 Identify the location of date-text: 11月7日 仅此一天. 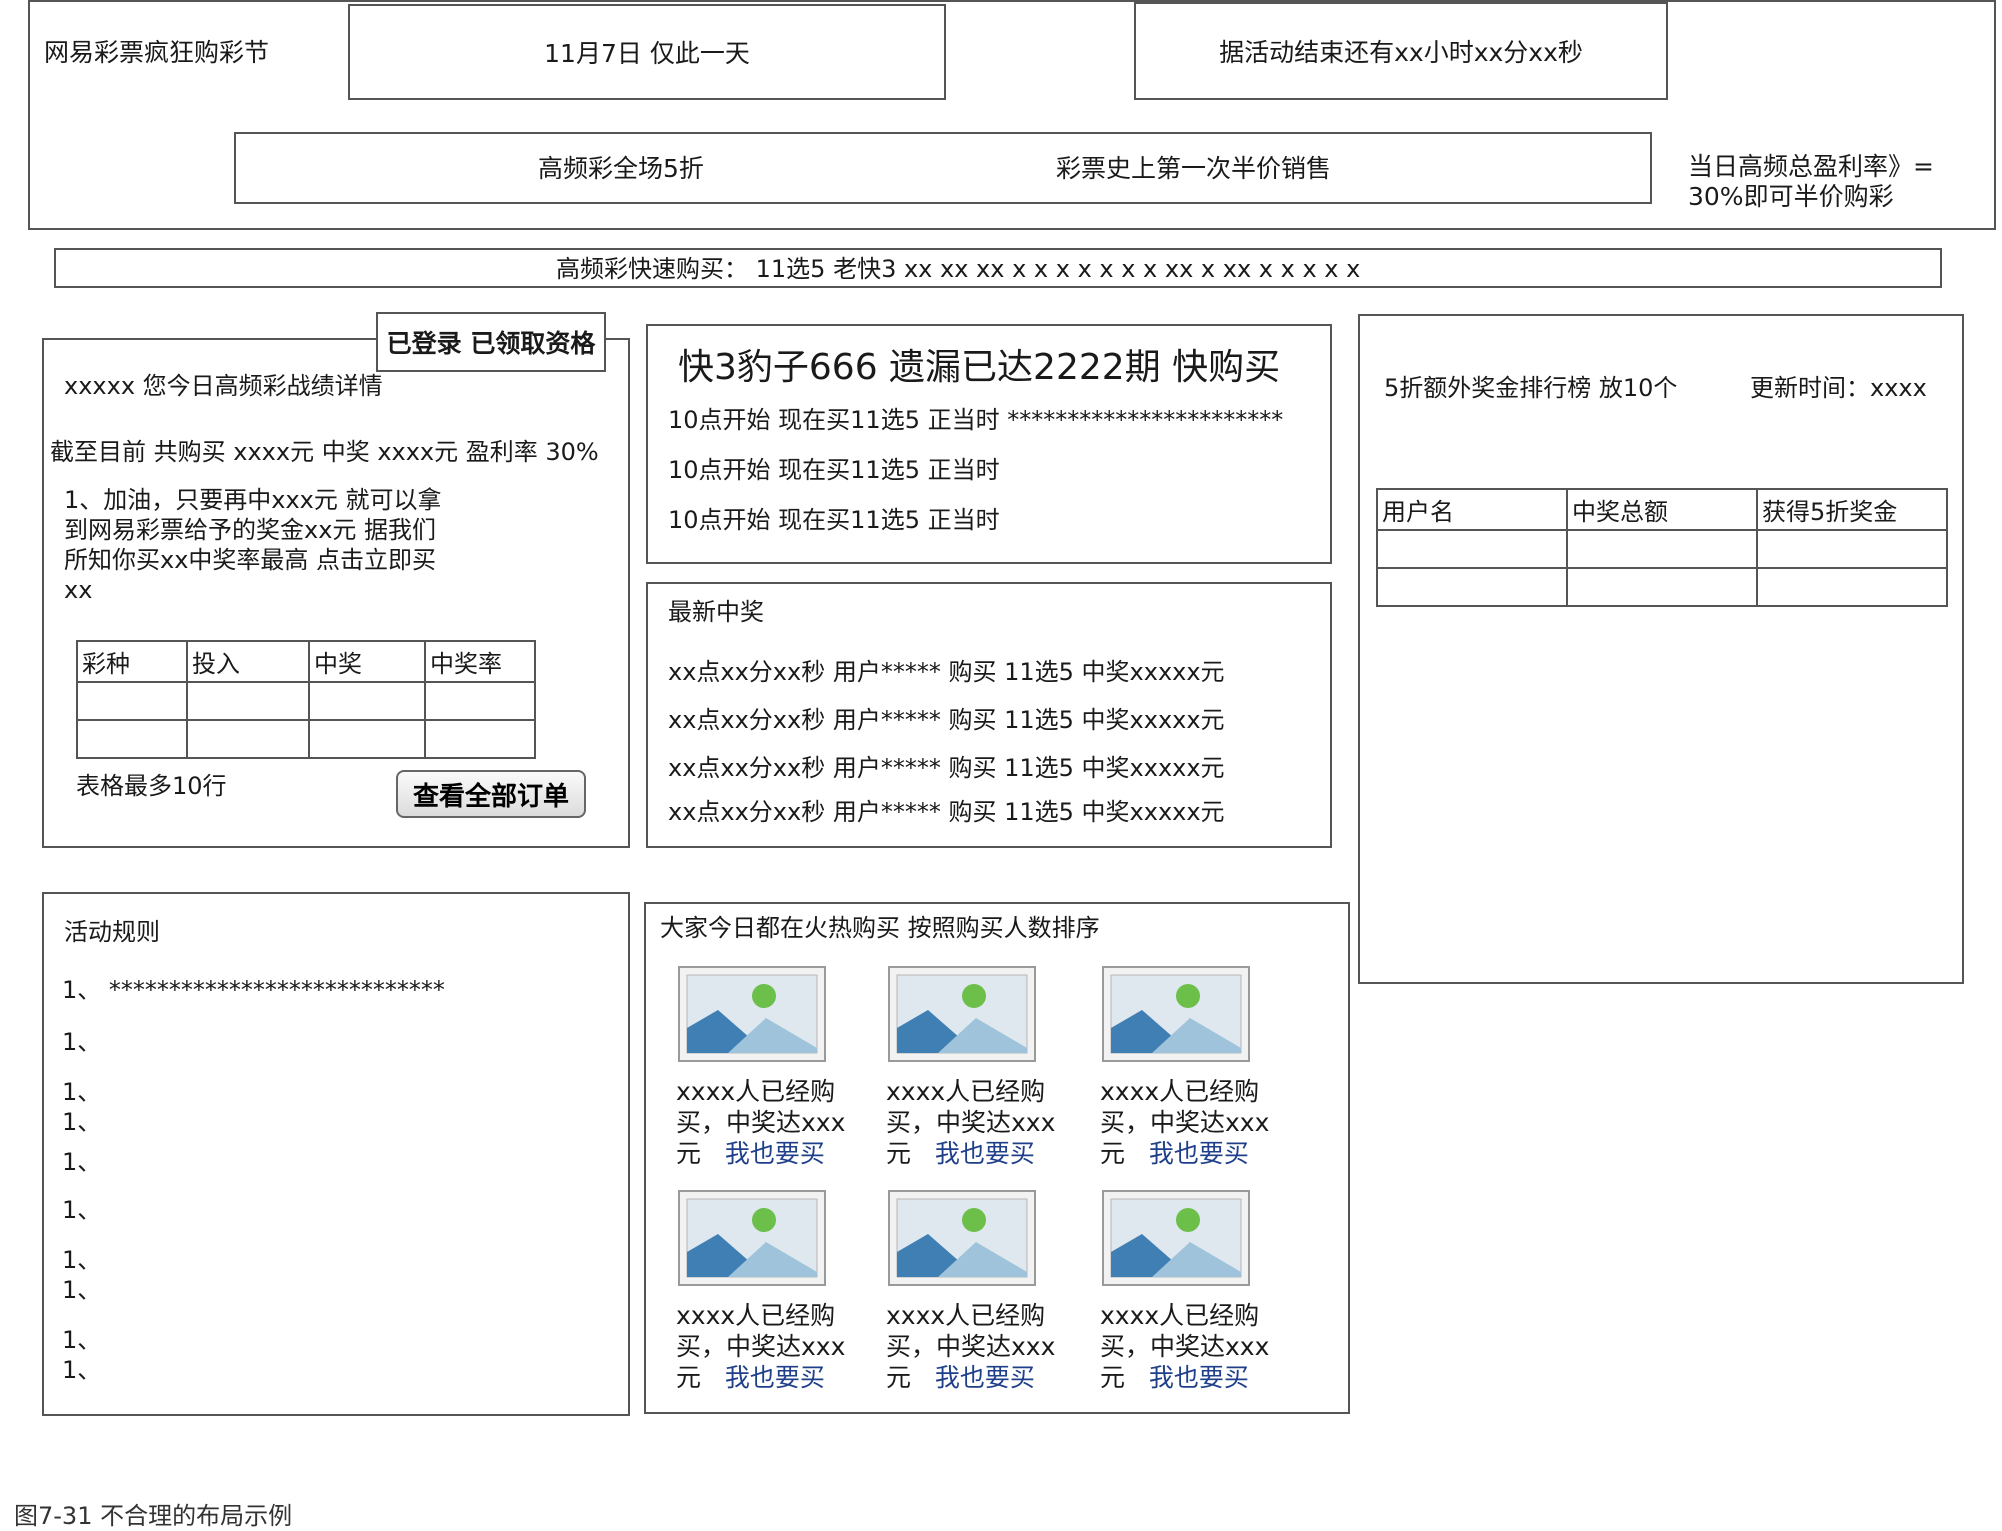
(647, 53).